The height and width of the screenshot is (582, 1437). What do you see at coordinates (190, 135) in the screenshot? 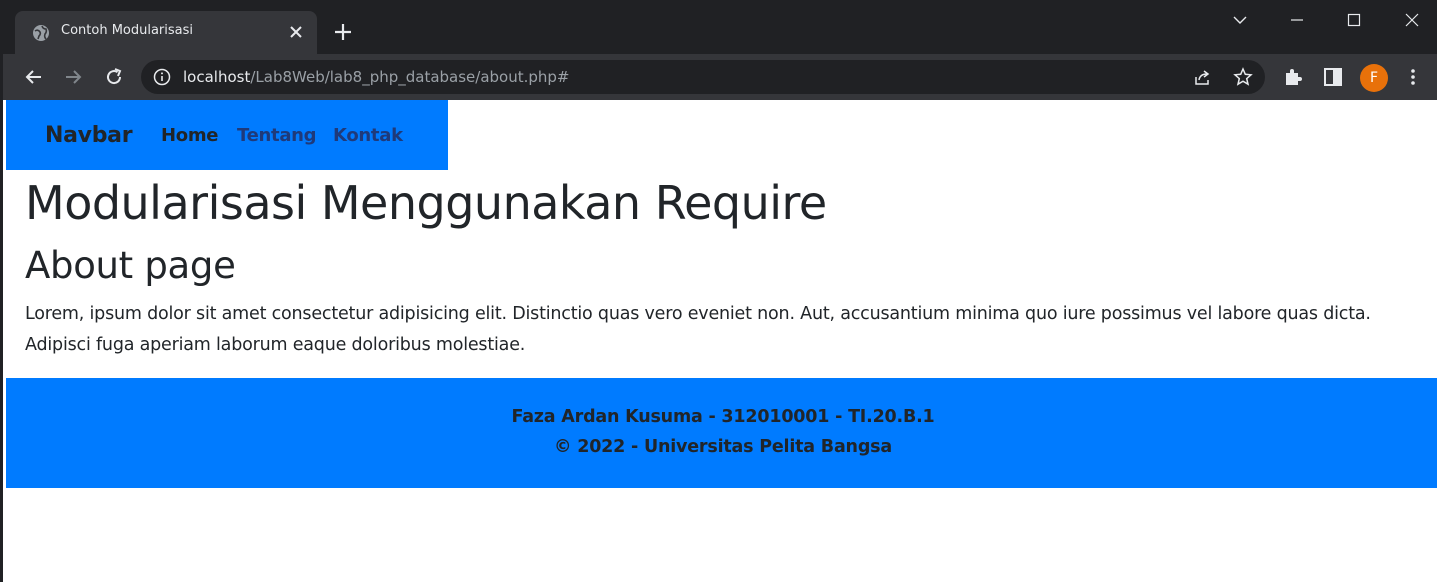
I see `nav-link-home: Home` at bounding box center [190, 135].